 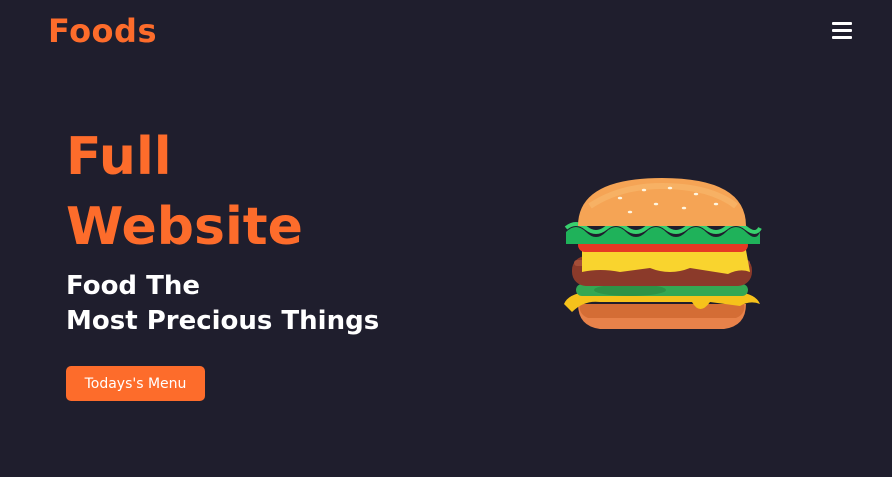 What do you see at coordinates (223, 321) in the screenshot?
I see `hero-subtitle-line-2: Most Precious Things` at bounding box center [223, 321].